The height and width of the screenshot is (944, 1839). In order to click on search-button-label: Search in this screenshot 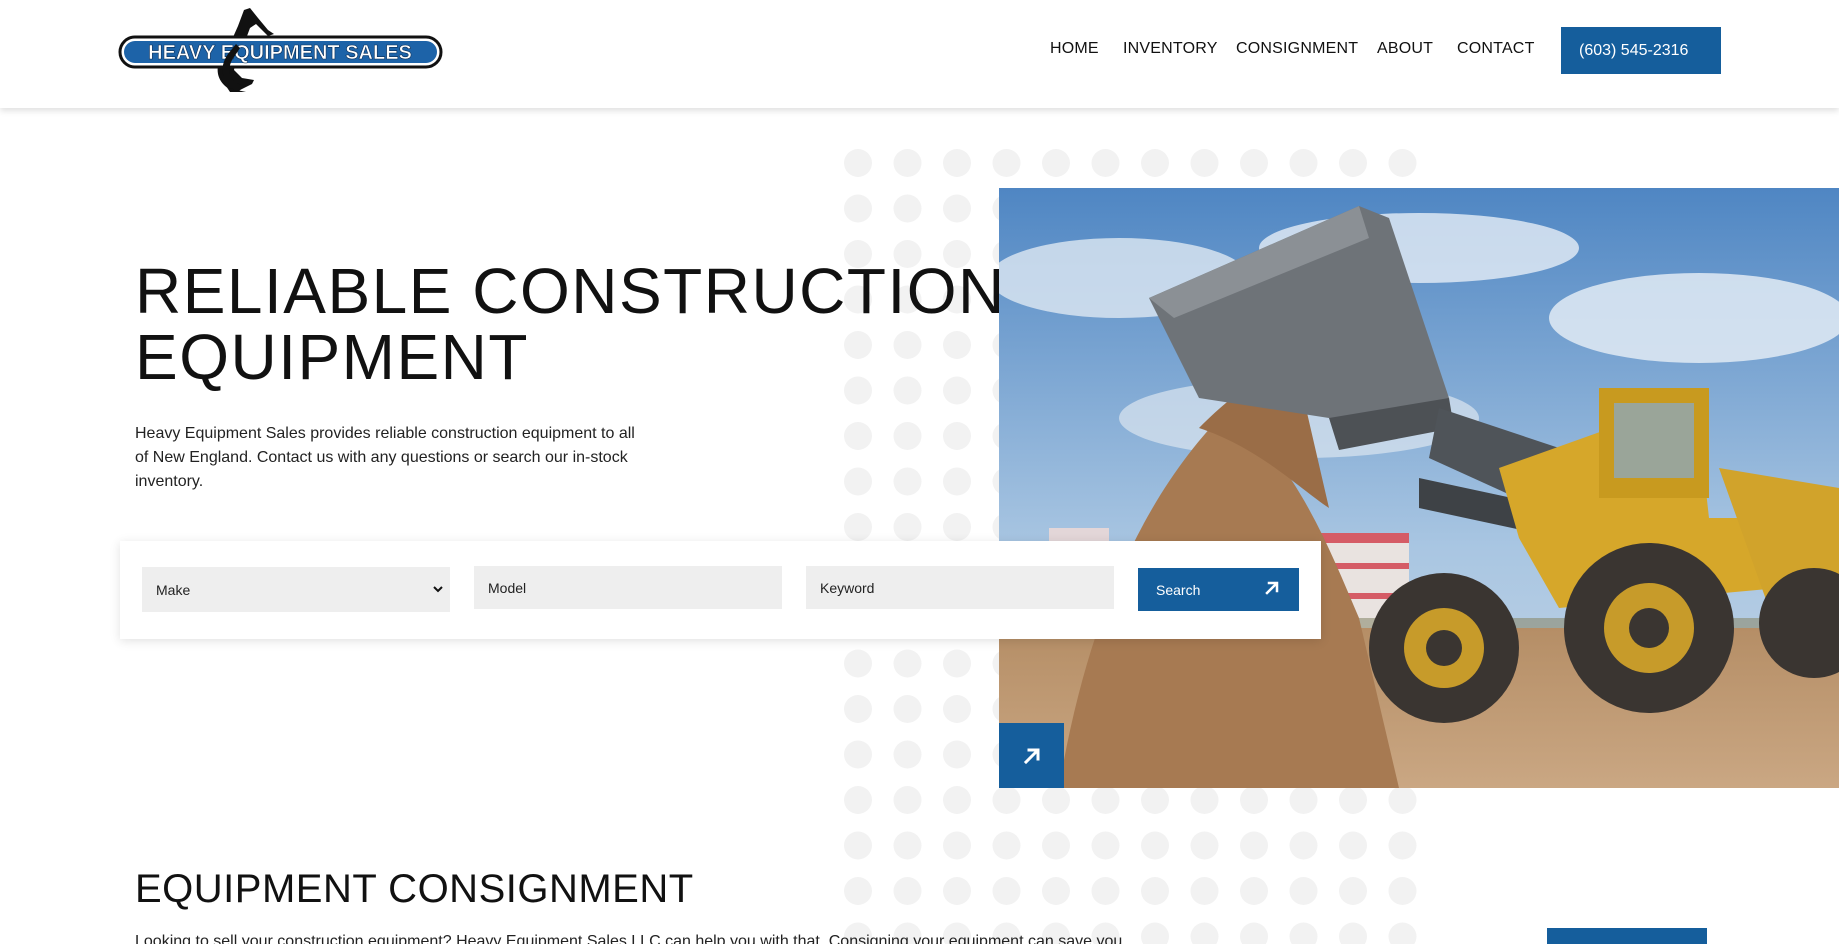, I will do `click(1178, 589)`.